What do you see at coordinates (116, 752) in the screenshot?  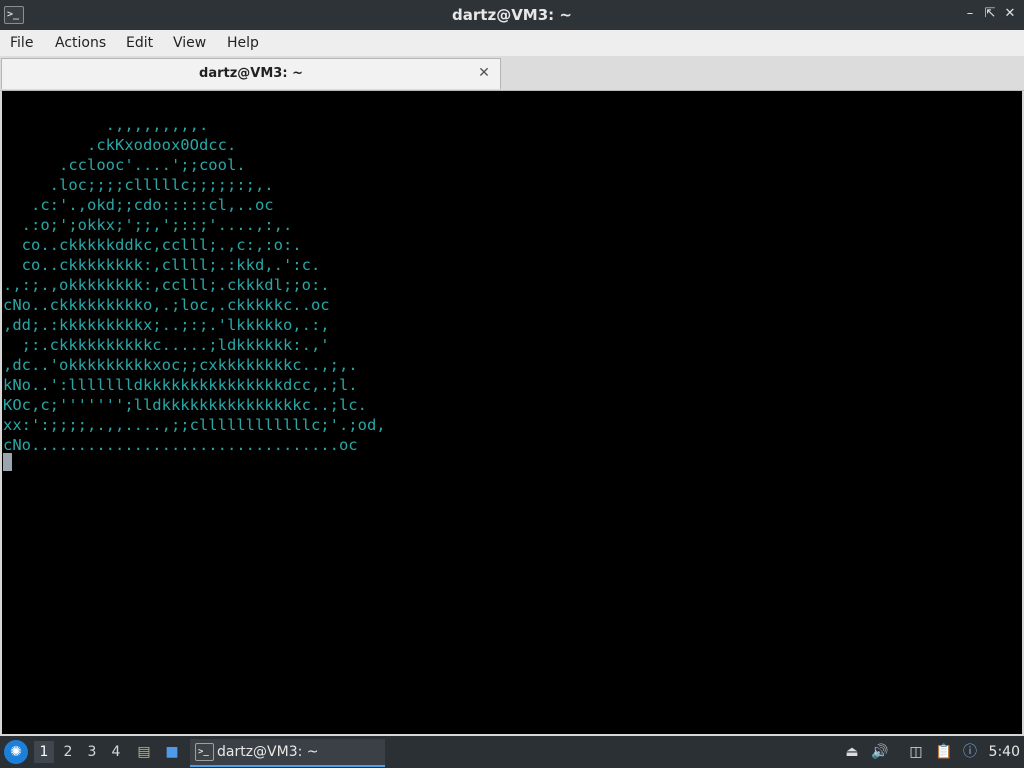 I see `workspace-4: 4` at bounding box center [116, 752].